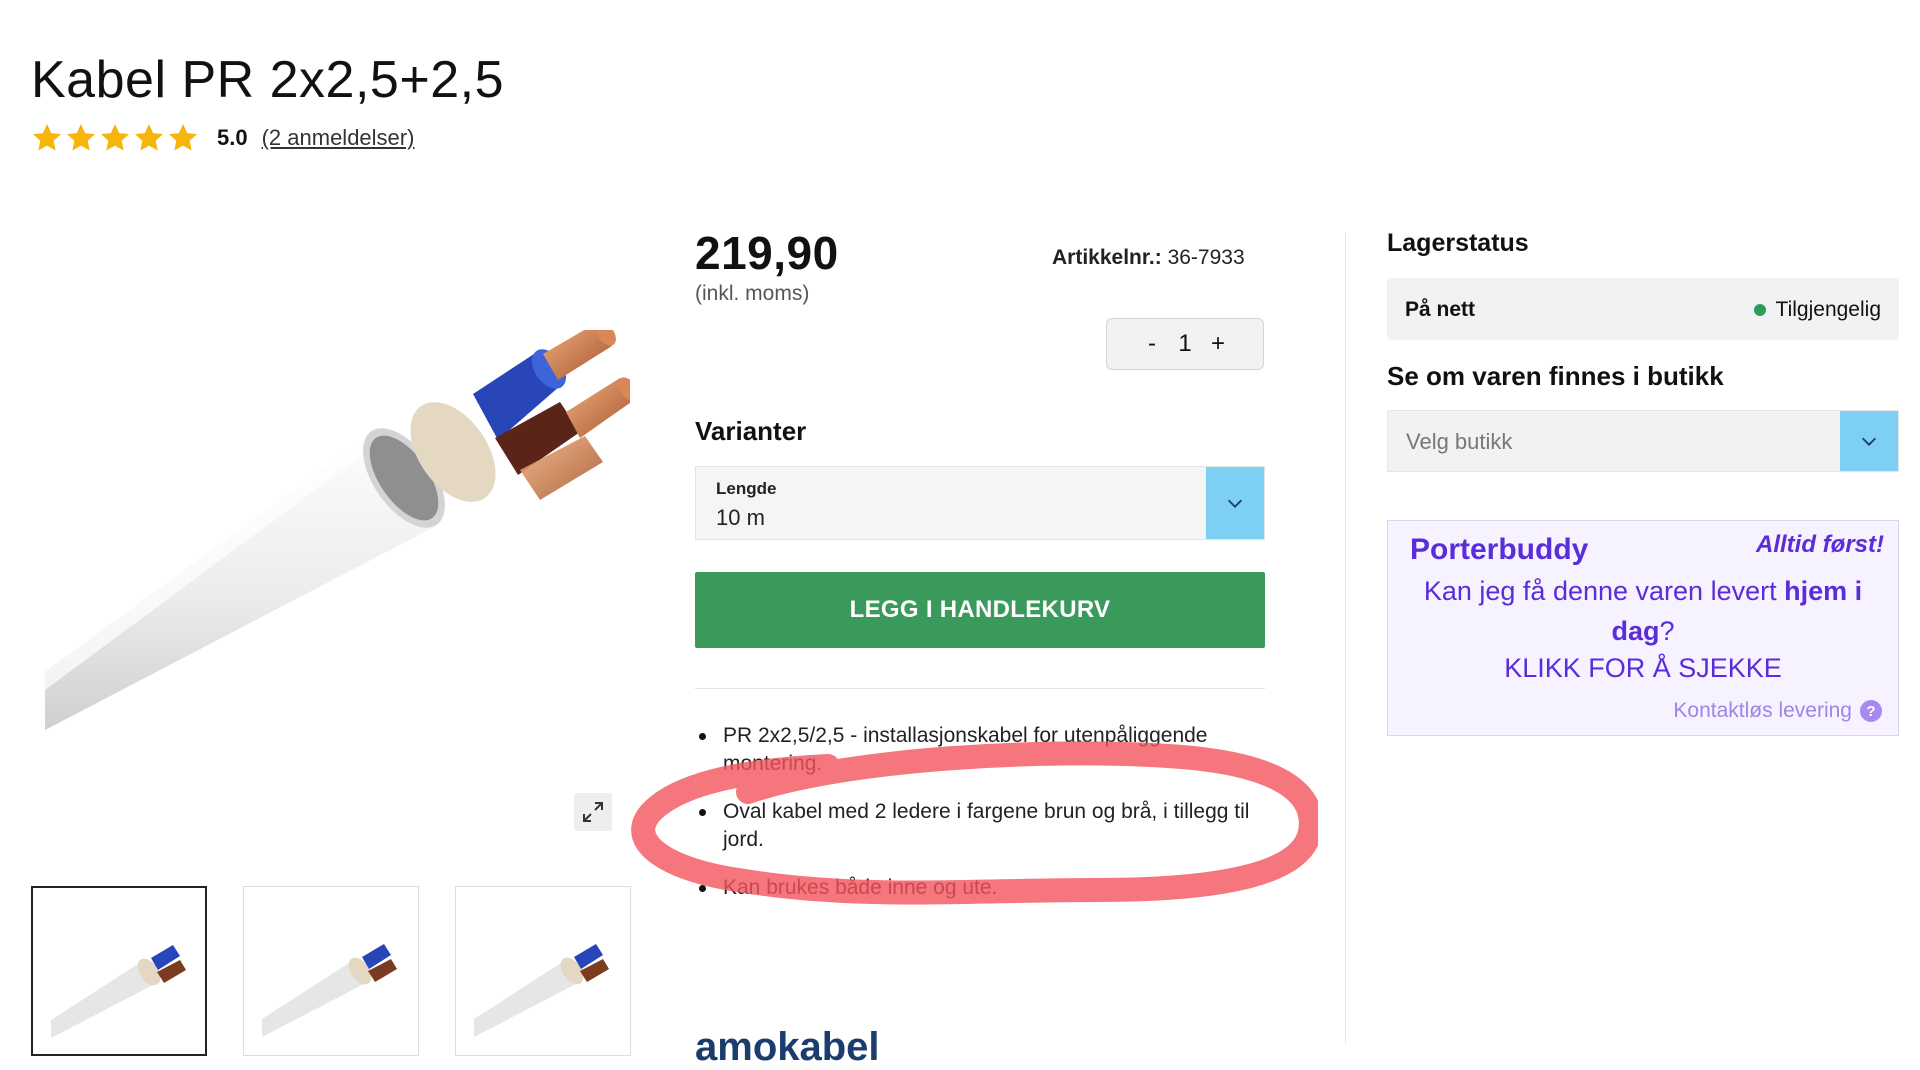 Image resolution: width=1920 pixels, height=1070 pixels. What do you see at coordinates (767, 253) in the screenshot?
I see `price: 219,90` at bounding box center [767, 253].